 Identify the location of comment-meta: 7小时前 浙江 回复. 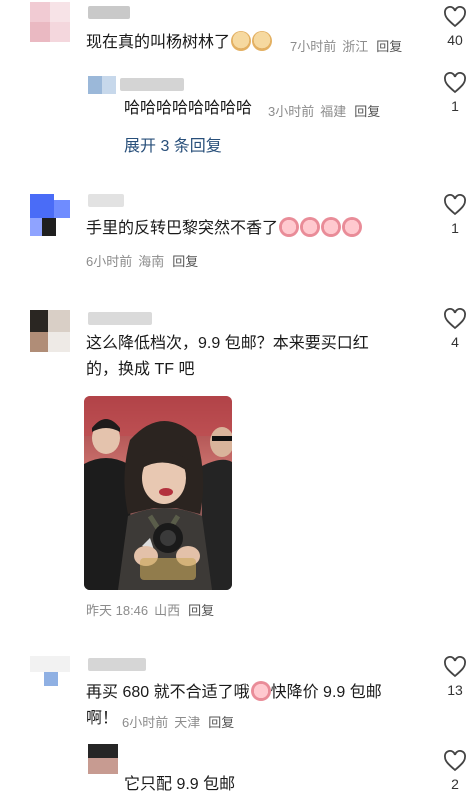
(346, 46).